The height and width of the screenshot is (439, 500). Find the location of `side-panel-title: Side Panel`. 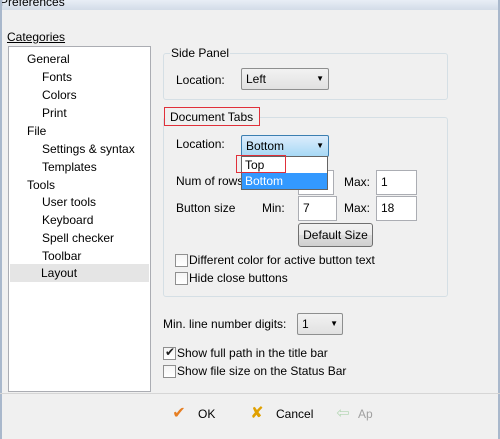

side-panel-title: Side Panel is located at coordinates (200, 53).